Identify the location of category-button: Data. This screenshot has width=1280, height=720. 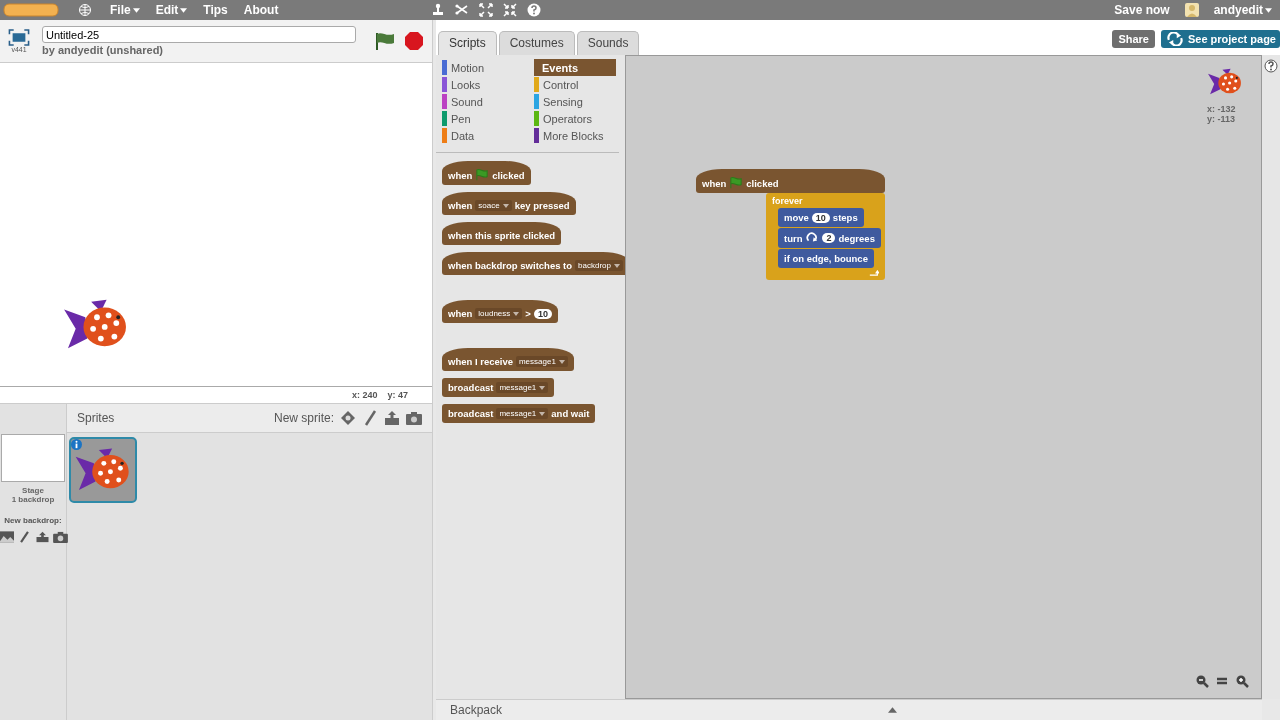
(487, 135).